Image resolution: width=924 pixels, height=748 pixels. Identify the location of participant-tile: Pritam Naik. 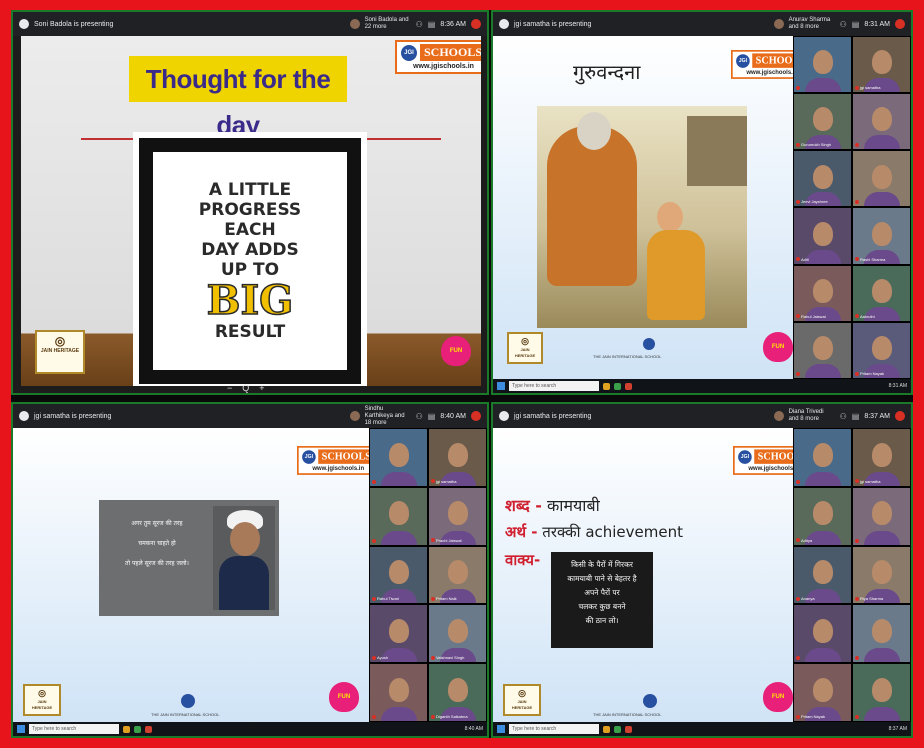
(457, 575).